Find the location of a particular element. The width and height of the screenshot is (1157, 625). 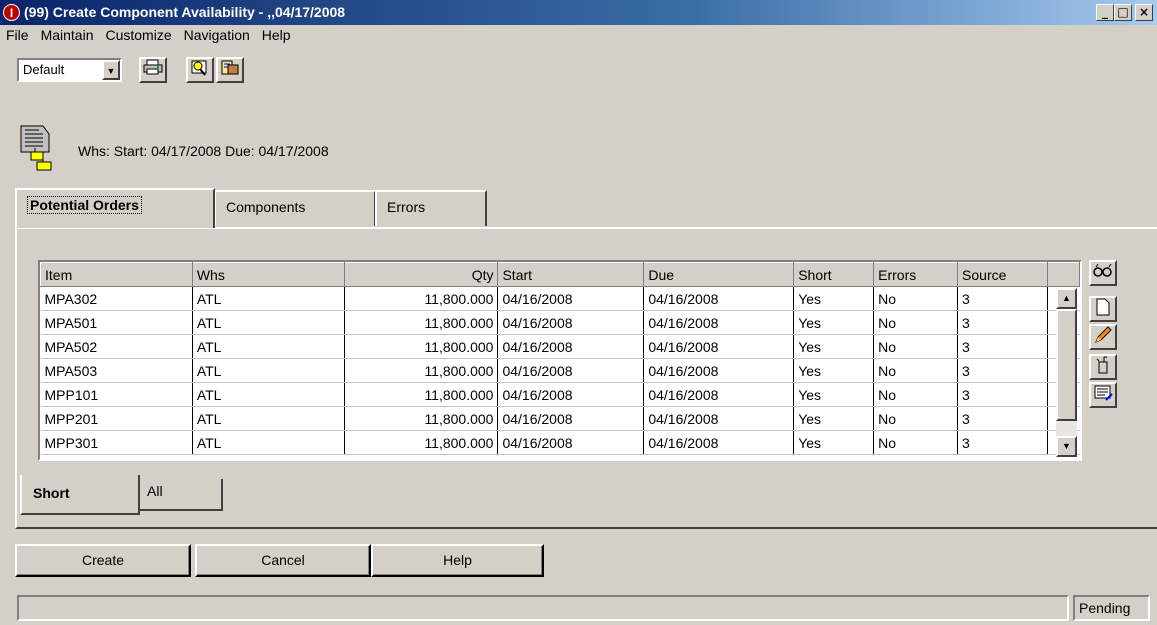

status-message is located at coordinates (543, 608).